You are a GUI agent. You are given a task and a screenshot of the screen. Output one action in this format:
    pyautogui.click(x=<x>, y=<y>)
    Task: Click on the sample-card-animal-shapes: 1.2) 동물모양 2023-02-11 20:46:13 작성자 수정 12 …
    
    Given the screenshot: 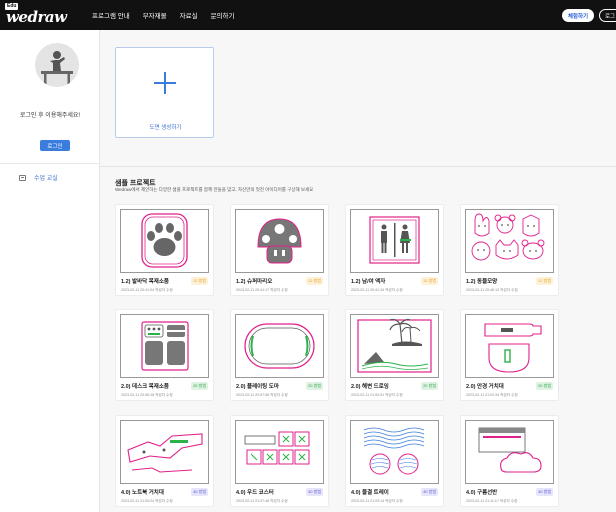 What is the action you would take?
    pyautogui.click(x=509, y=250)
    